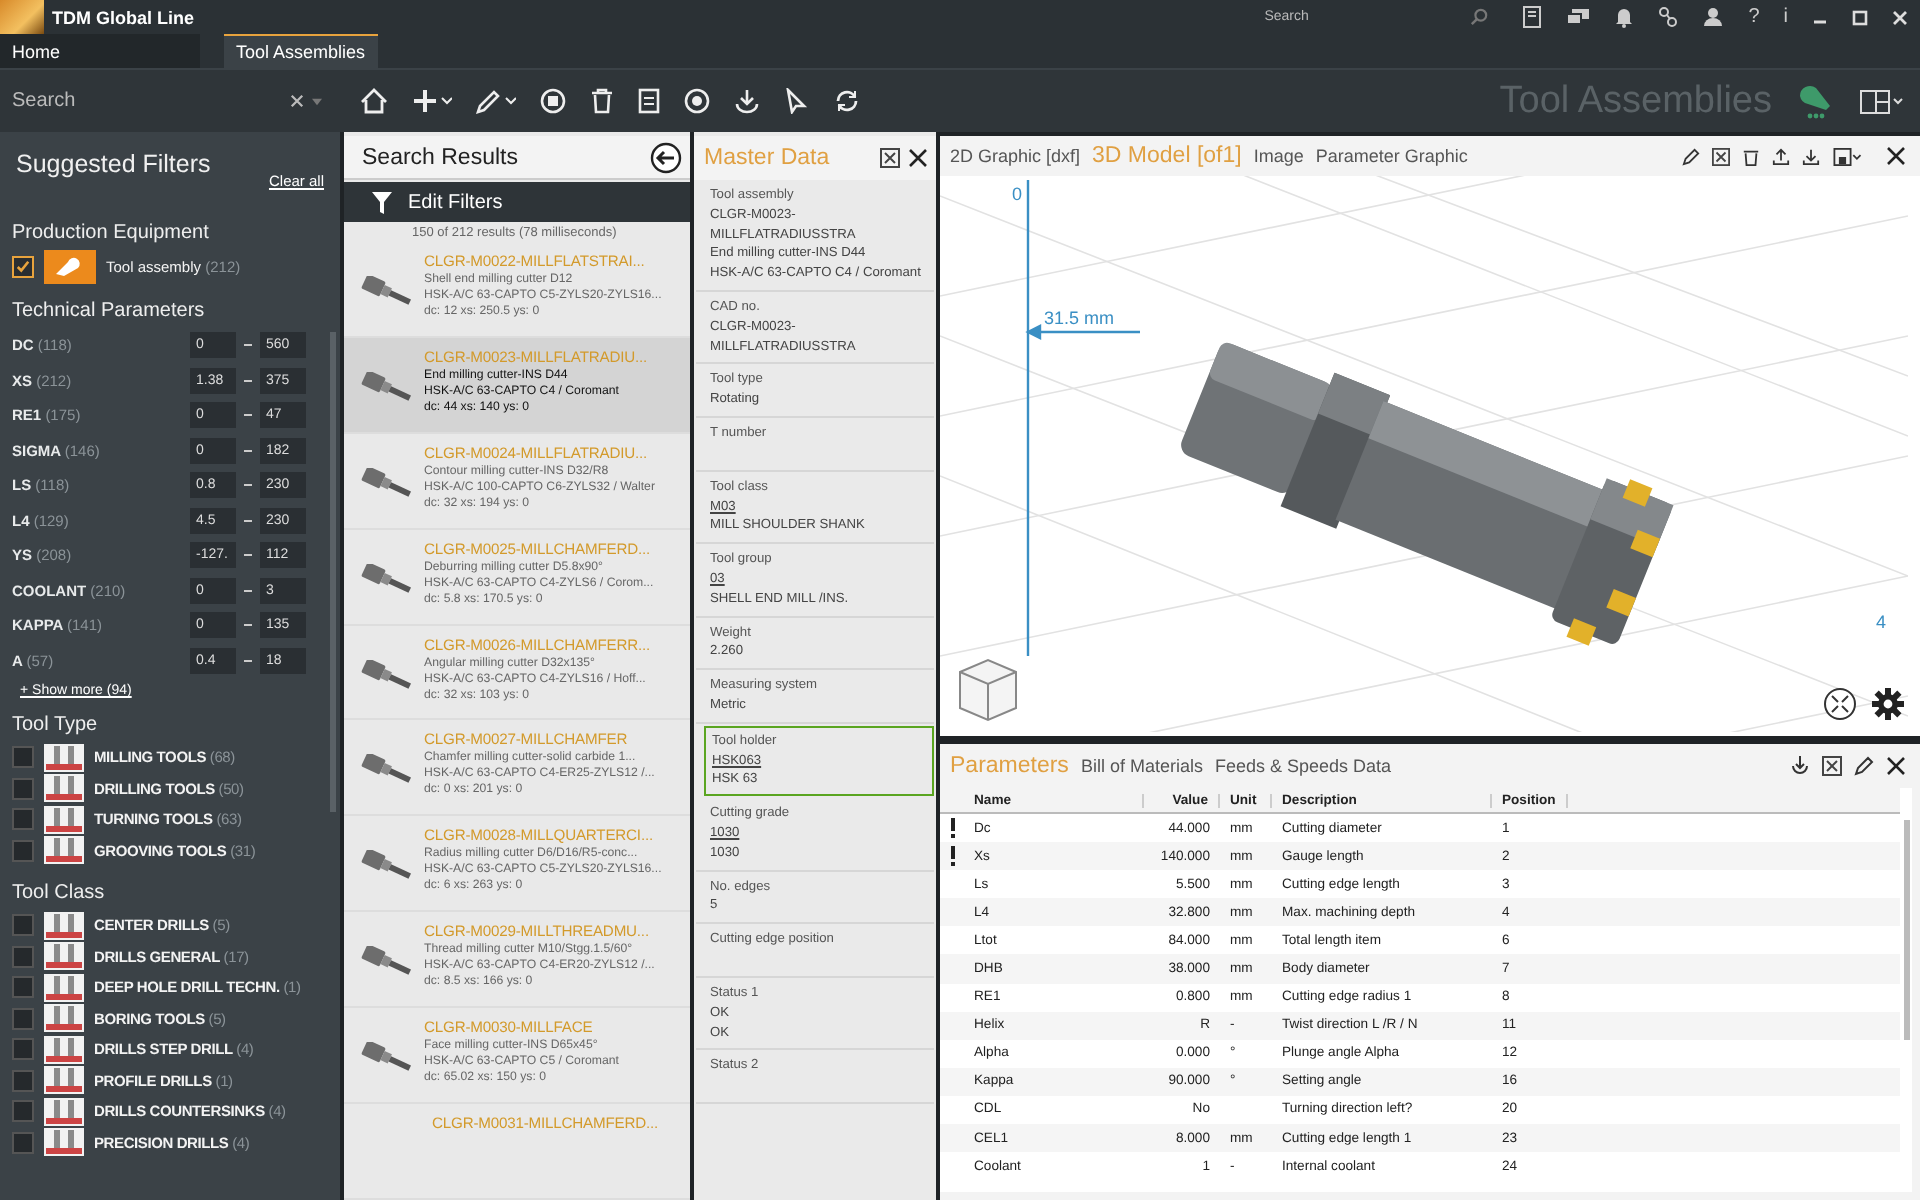 This screenshot has width=1920, height=1200. Describe the element at coordinates (1907, 930) in the screenshot. I see `scrollbar` at that location.